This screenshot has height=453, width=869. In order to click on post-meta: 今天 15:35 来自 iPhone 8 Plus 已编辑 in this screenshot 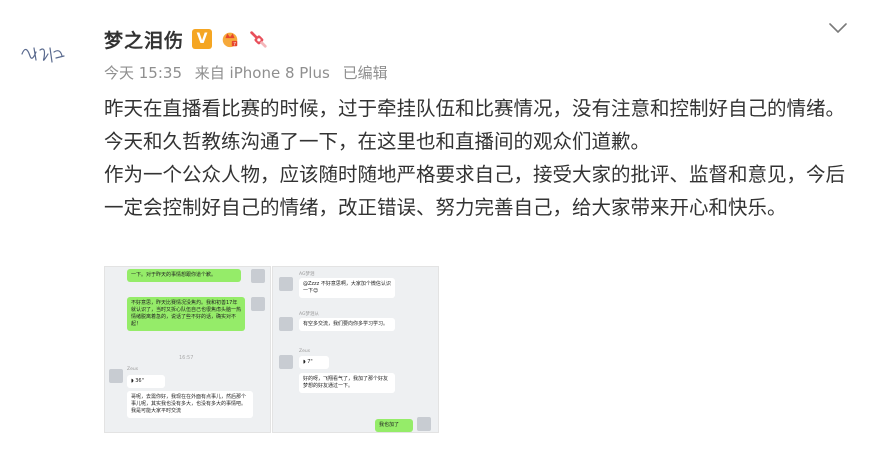, I will do `click(250, 72)`.